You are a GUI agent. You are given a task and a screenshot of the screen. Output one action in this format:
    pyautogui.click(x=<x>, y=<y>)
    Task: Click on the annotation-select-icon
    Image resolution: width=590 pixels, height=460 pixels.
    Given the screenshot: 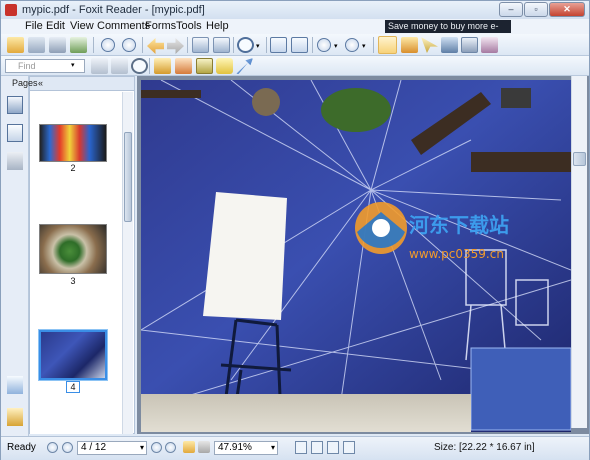 What is the action you would take?
    pyautogui.click(x=429, y=45)
    